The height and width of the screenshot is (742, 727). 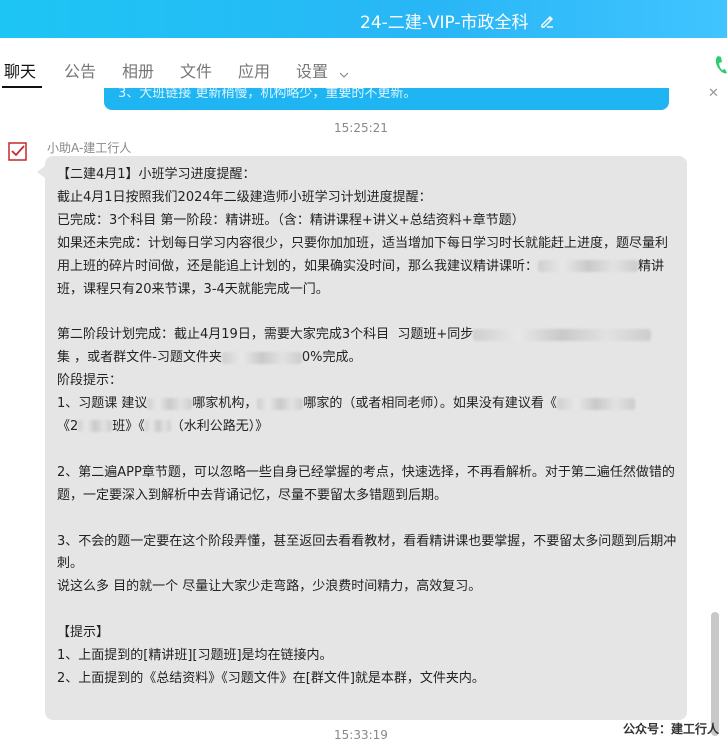 I want to click on phone-icon, so click(x=720, y=67).